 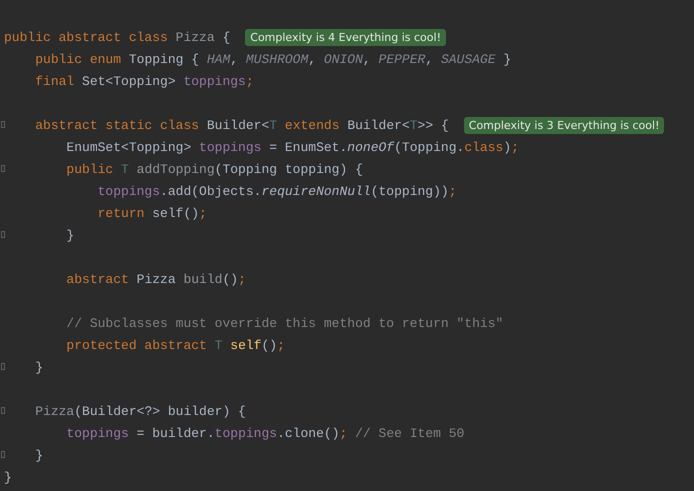 I want to click on code-line: final Set<Topping> toppings;, so click(x=144, y=81).